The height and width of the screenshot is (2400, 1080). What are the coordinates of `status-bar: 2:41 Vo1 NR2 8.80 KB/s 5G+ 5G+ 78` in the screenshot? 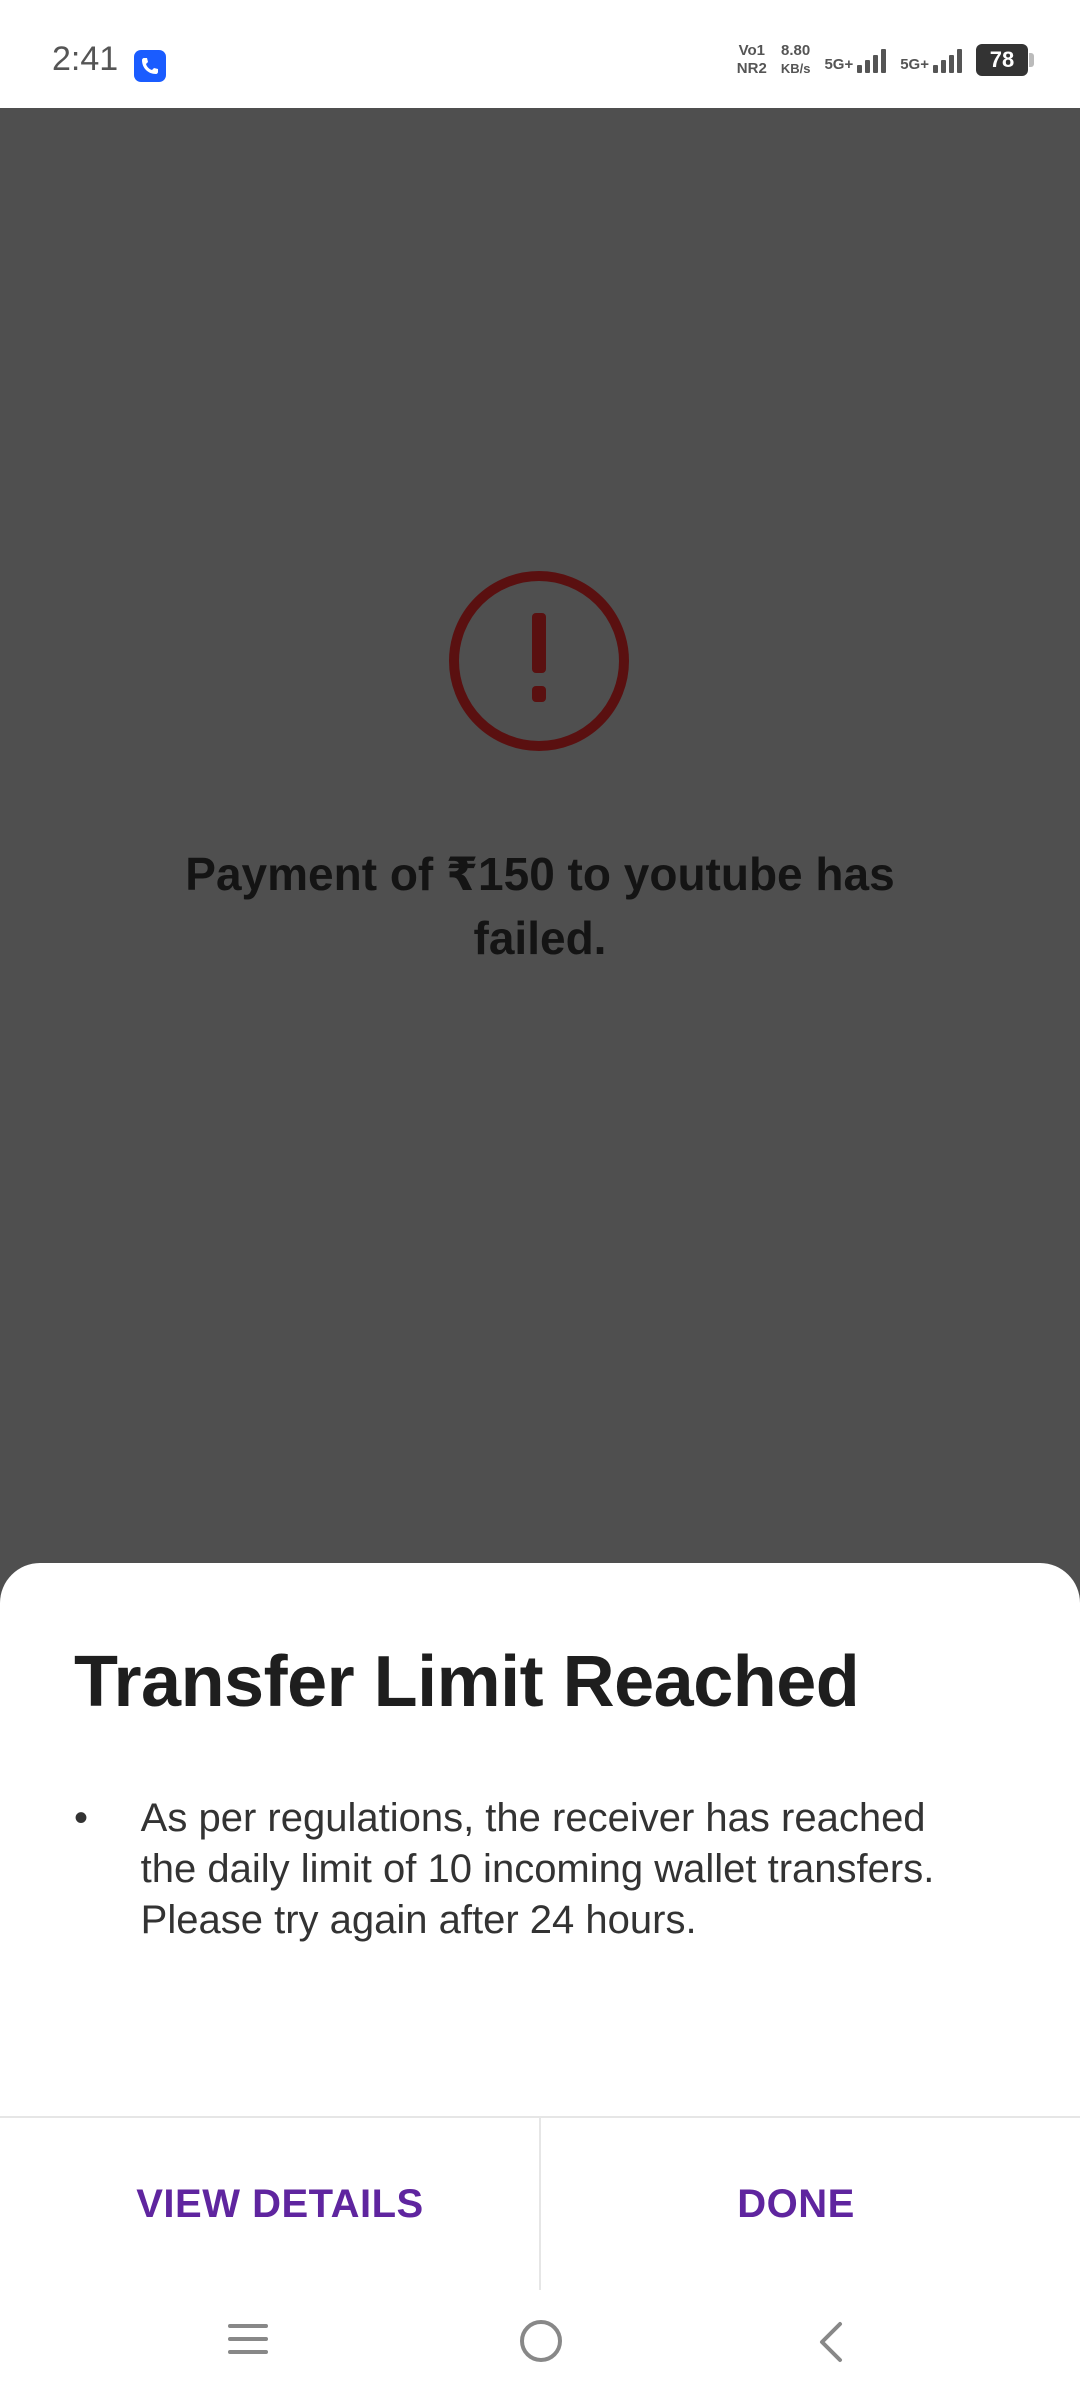 It's located at (540, 54).